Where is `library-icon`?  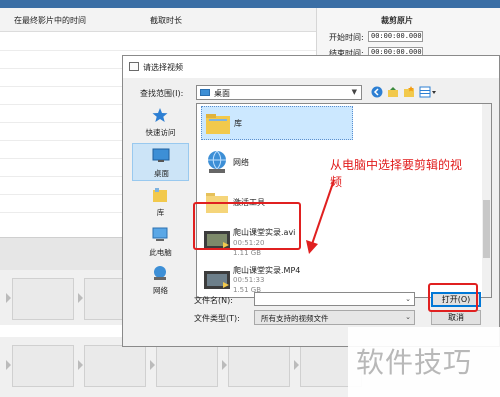 library-icon is located at coordinates (160, 195).